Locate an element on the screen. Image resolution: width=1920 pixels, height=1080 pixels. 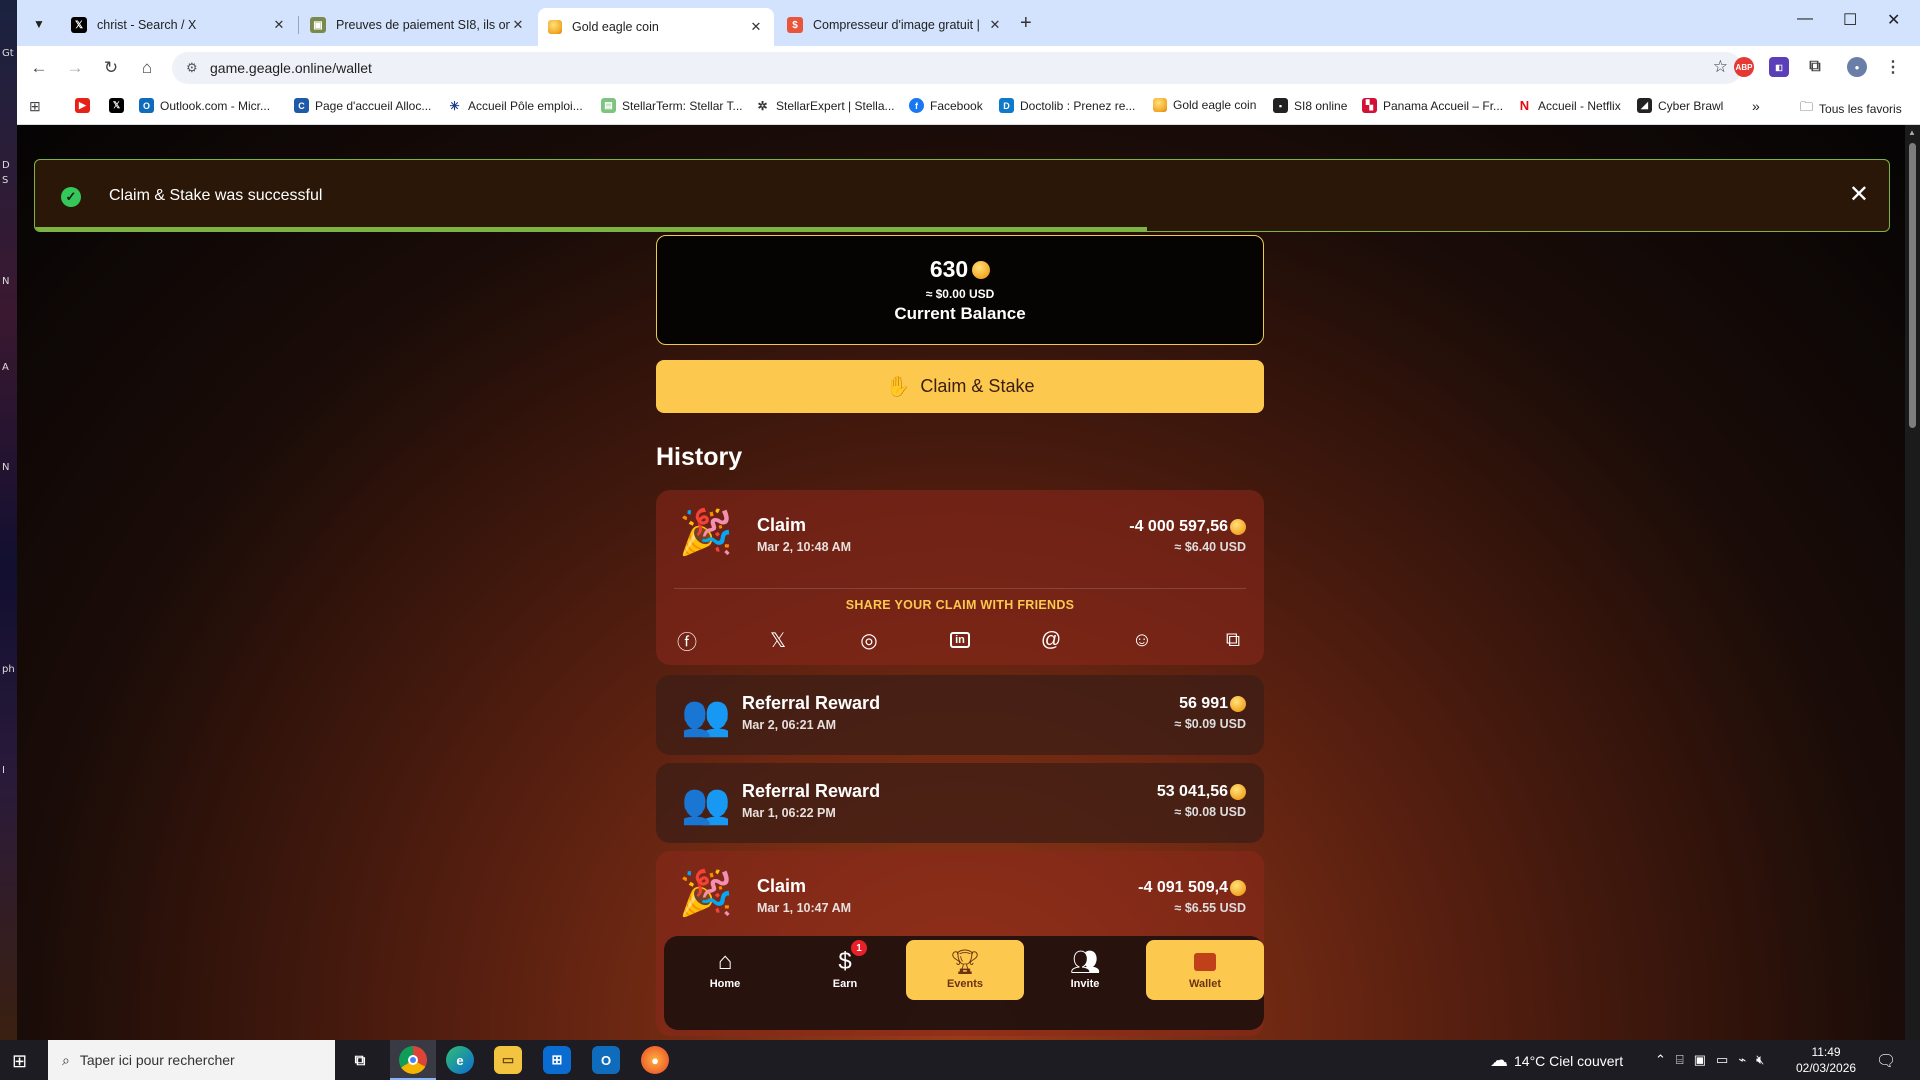
balance-amount: 630 is located at coordinates (960, 269).